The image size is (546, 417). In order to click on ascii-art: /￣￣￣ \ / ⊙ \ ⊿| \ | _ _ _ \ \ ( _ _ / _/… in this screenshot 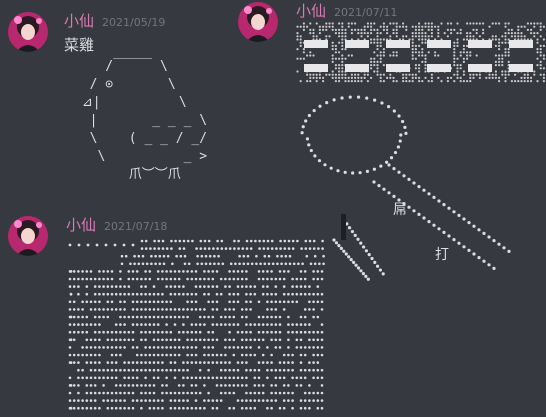, I will do `click(144, 120)`.